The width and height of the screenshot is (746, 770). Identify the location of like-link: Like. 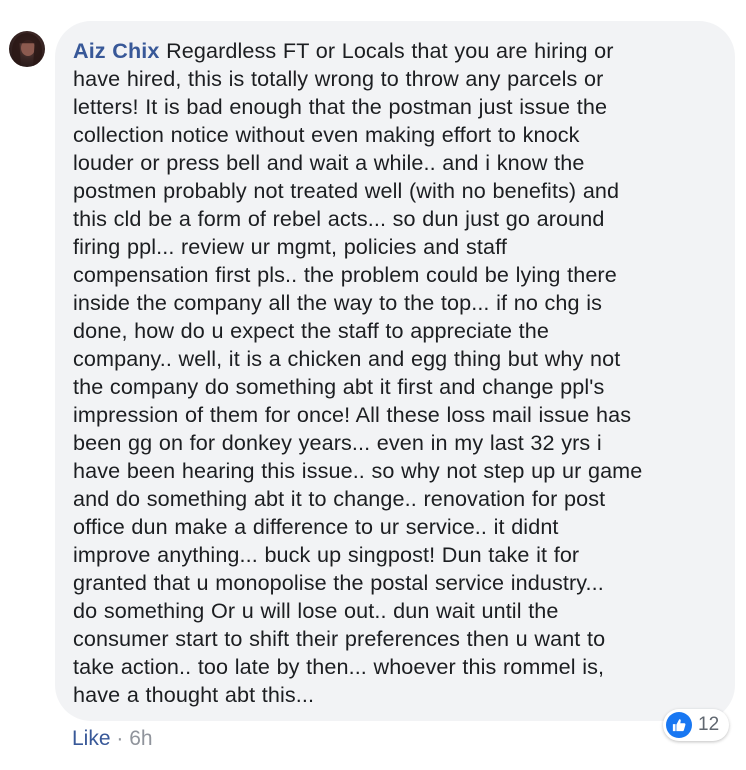
(91, 738).